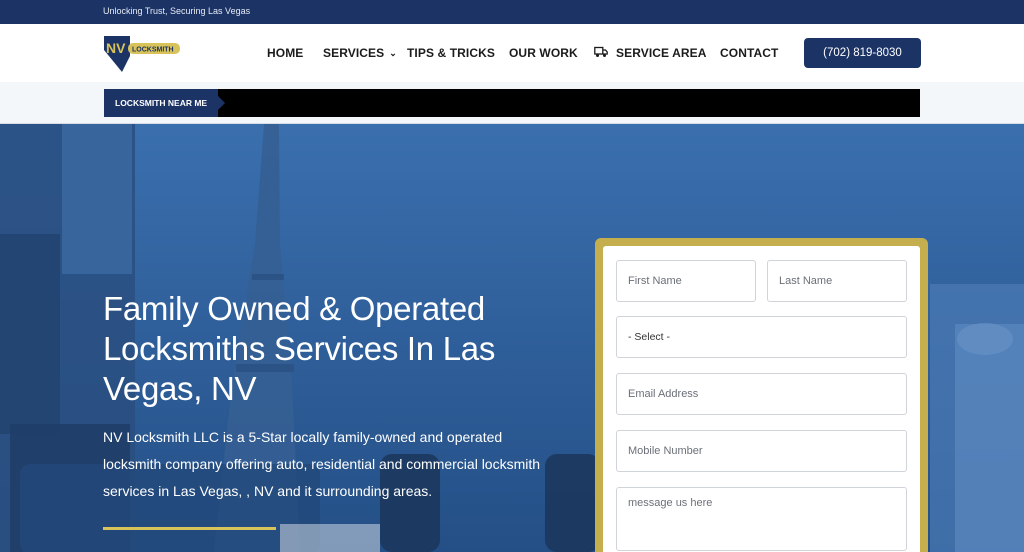 This screenshot has height=552, width=1024. I want to click on message-textarea: message us here, so click(761, 519).